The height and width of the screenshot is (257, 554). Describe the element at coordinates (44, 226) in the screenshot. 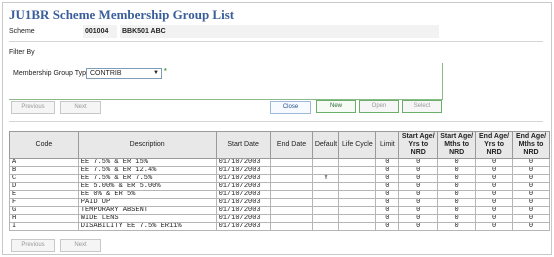

I see `cell-code: I` at that location.